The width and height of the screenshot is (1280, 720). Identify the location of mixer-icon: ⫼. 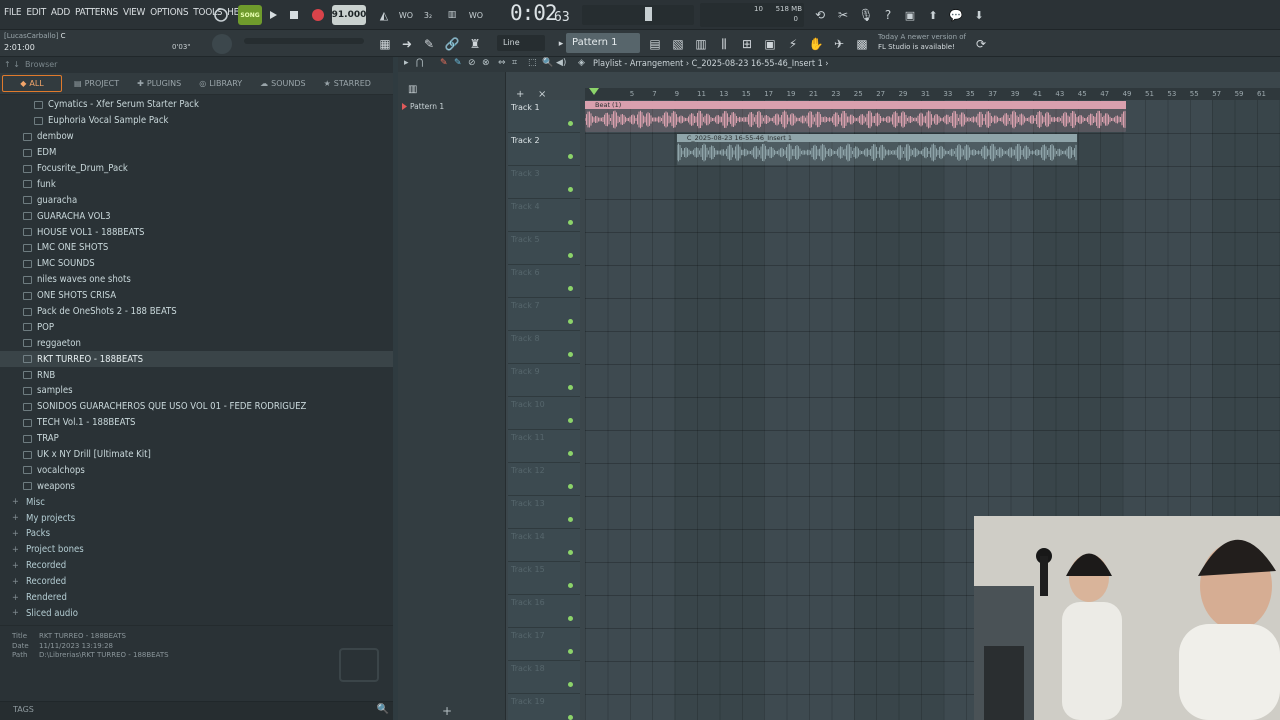
(724, 44).